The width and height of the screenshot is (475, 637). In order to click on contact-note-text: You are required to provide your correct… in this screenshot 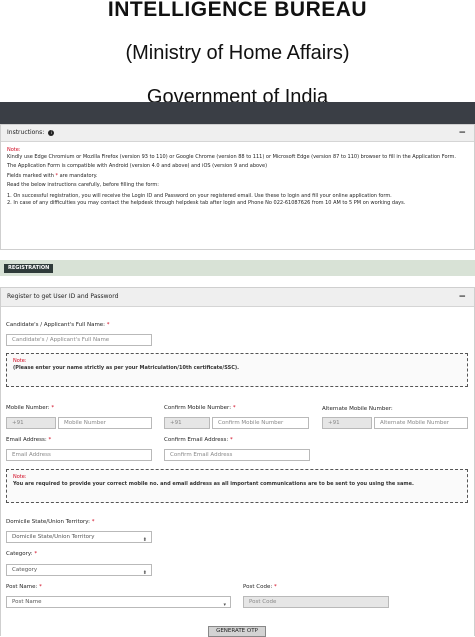, I will do `click(213, 484)`.